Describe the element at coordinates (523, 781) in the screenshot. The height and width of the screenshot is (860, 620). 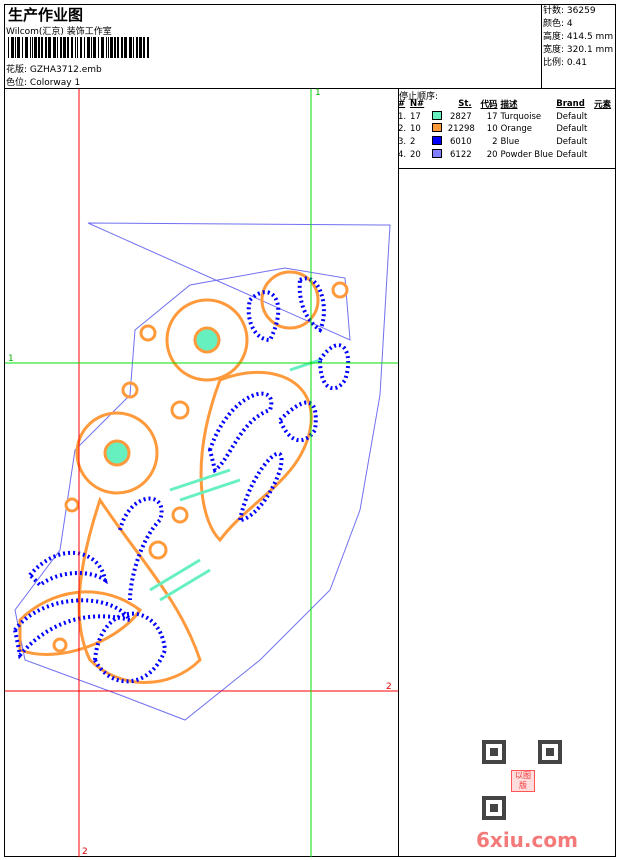
I see `stamp-logo: 以图版` at that location.